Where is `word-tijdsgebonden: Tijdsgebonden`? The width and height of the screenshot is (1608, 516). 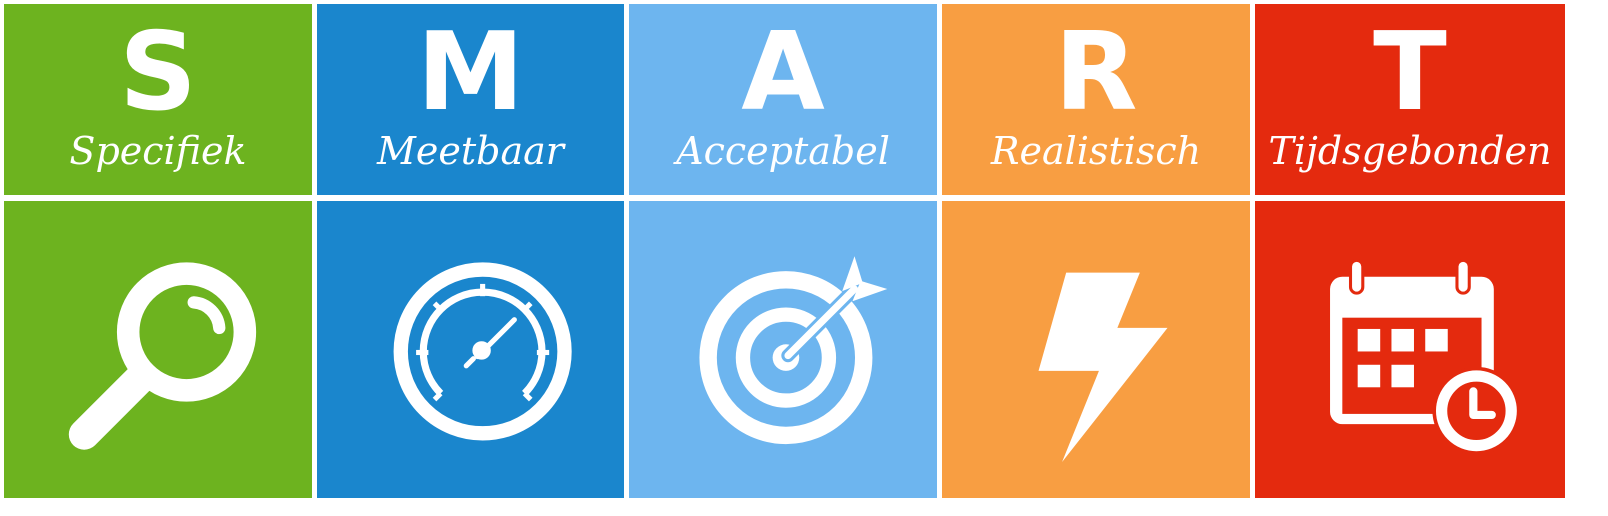
word-tijdsgebonden: Tijdsgebonden is located at coordinates (1410, 151).